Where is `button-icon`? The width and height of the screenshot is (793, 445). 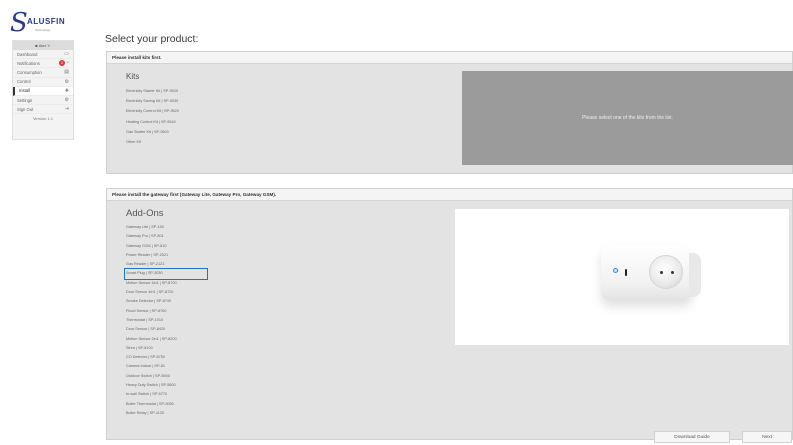
button-icon is located at coordinates (626, 272).